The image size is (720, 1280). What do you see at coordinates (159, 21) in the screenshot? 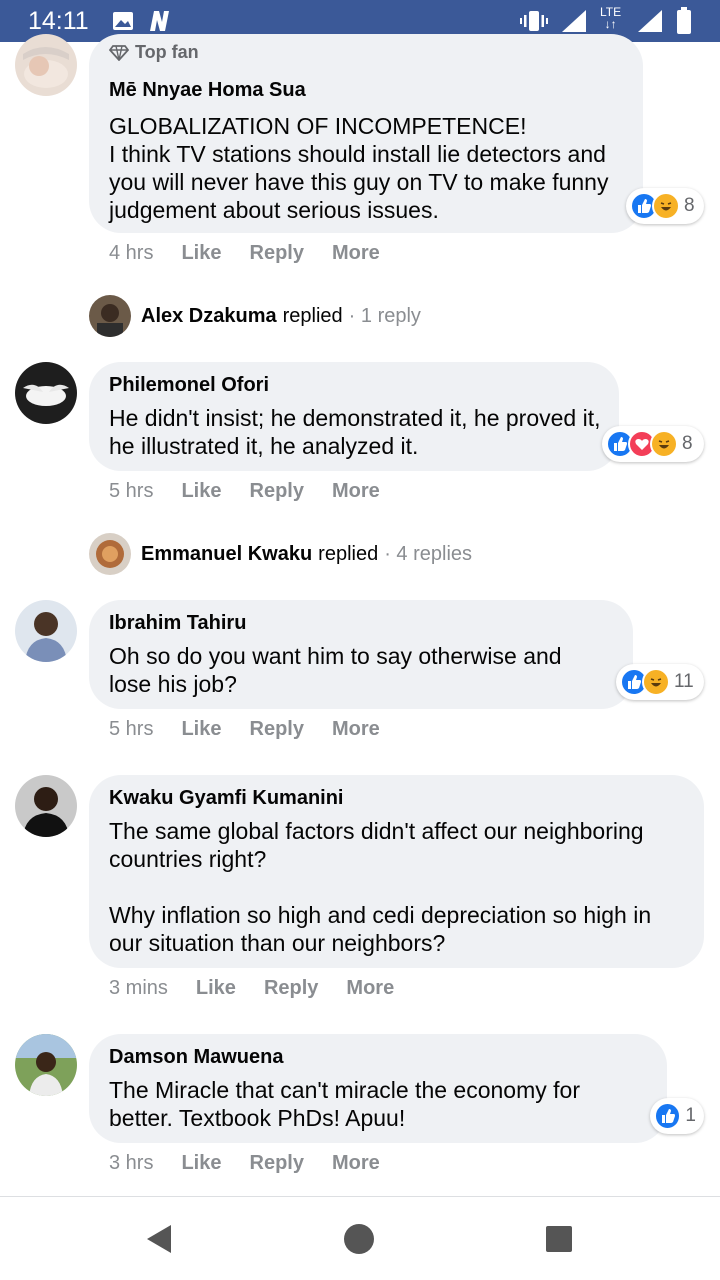
I see `n-app-icon` at bounding box center [159, 21].